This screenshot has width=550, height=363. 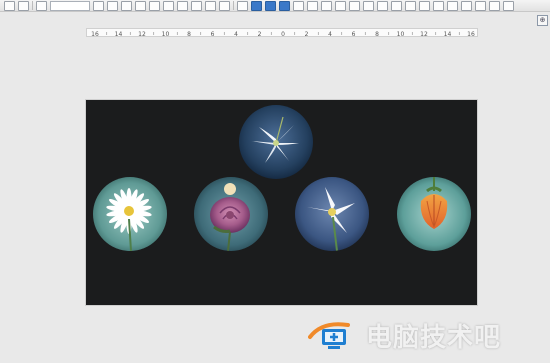 I want to click on align-right-icon, so click(x=182, y=5).